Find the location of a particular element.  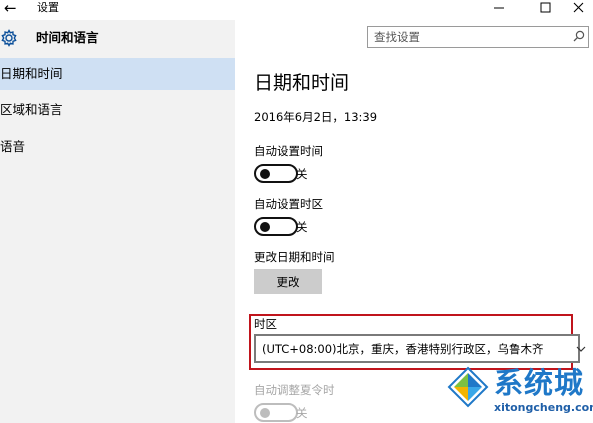

watermark-url: xitongcheng.com is located at coordinates (543, 407).